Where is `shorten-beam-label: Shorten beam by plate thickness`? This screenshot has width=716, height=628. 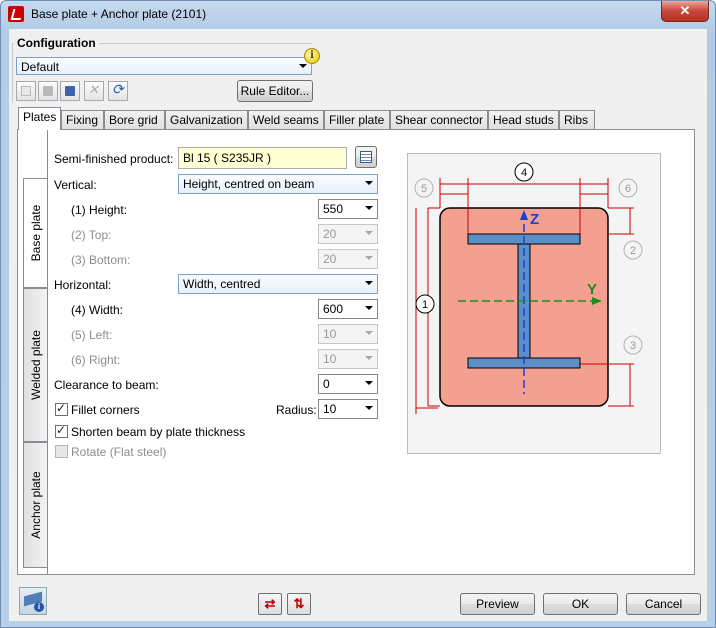
shorten-beam-label: Shorten beam by plate thickness is located at coordinates (158, 432).